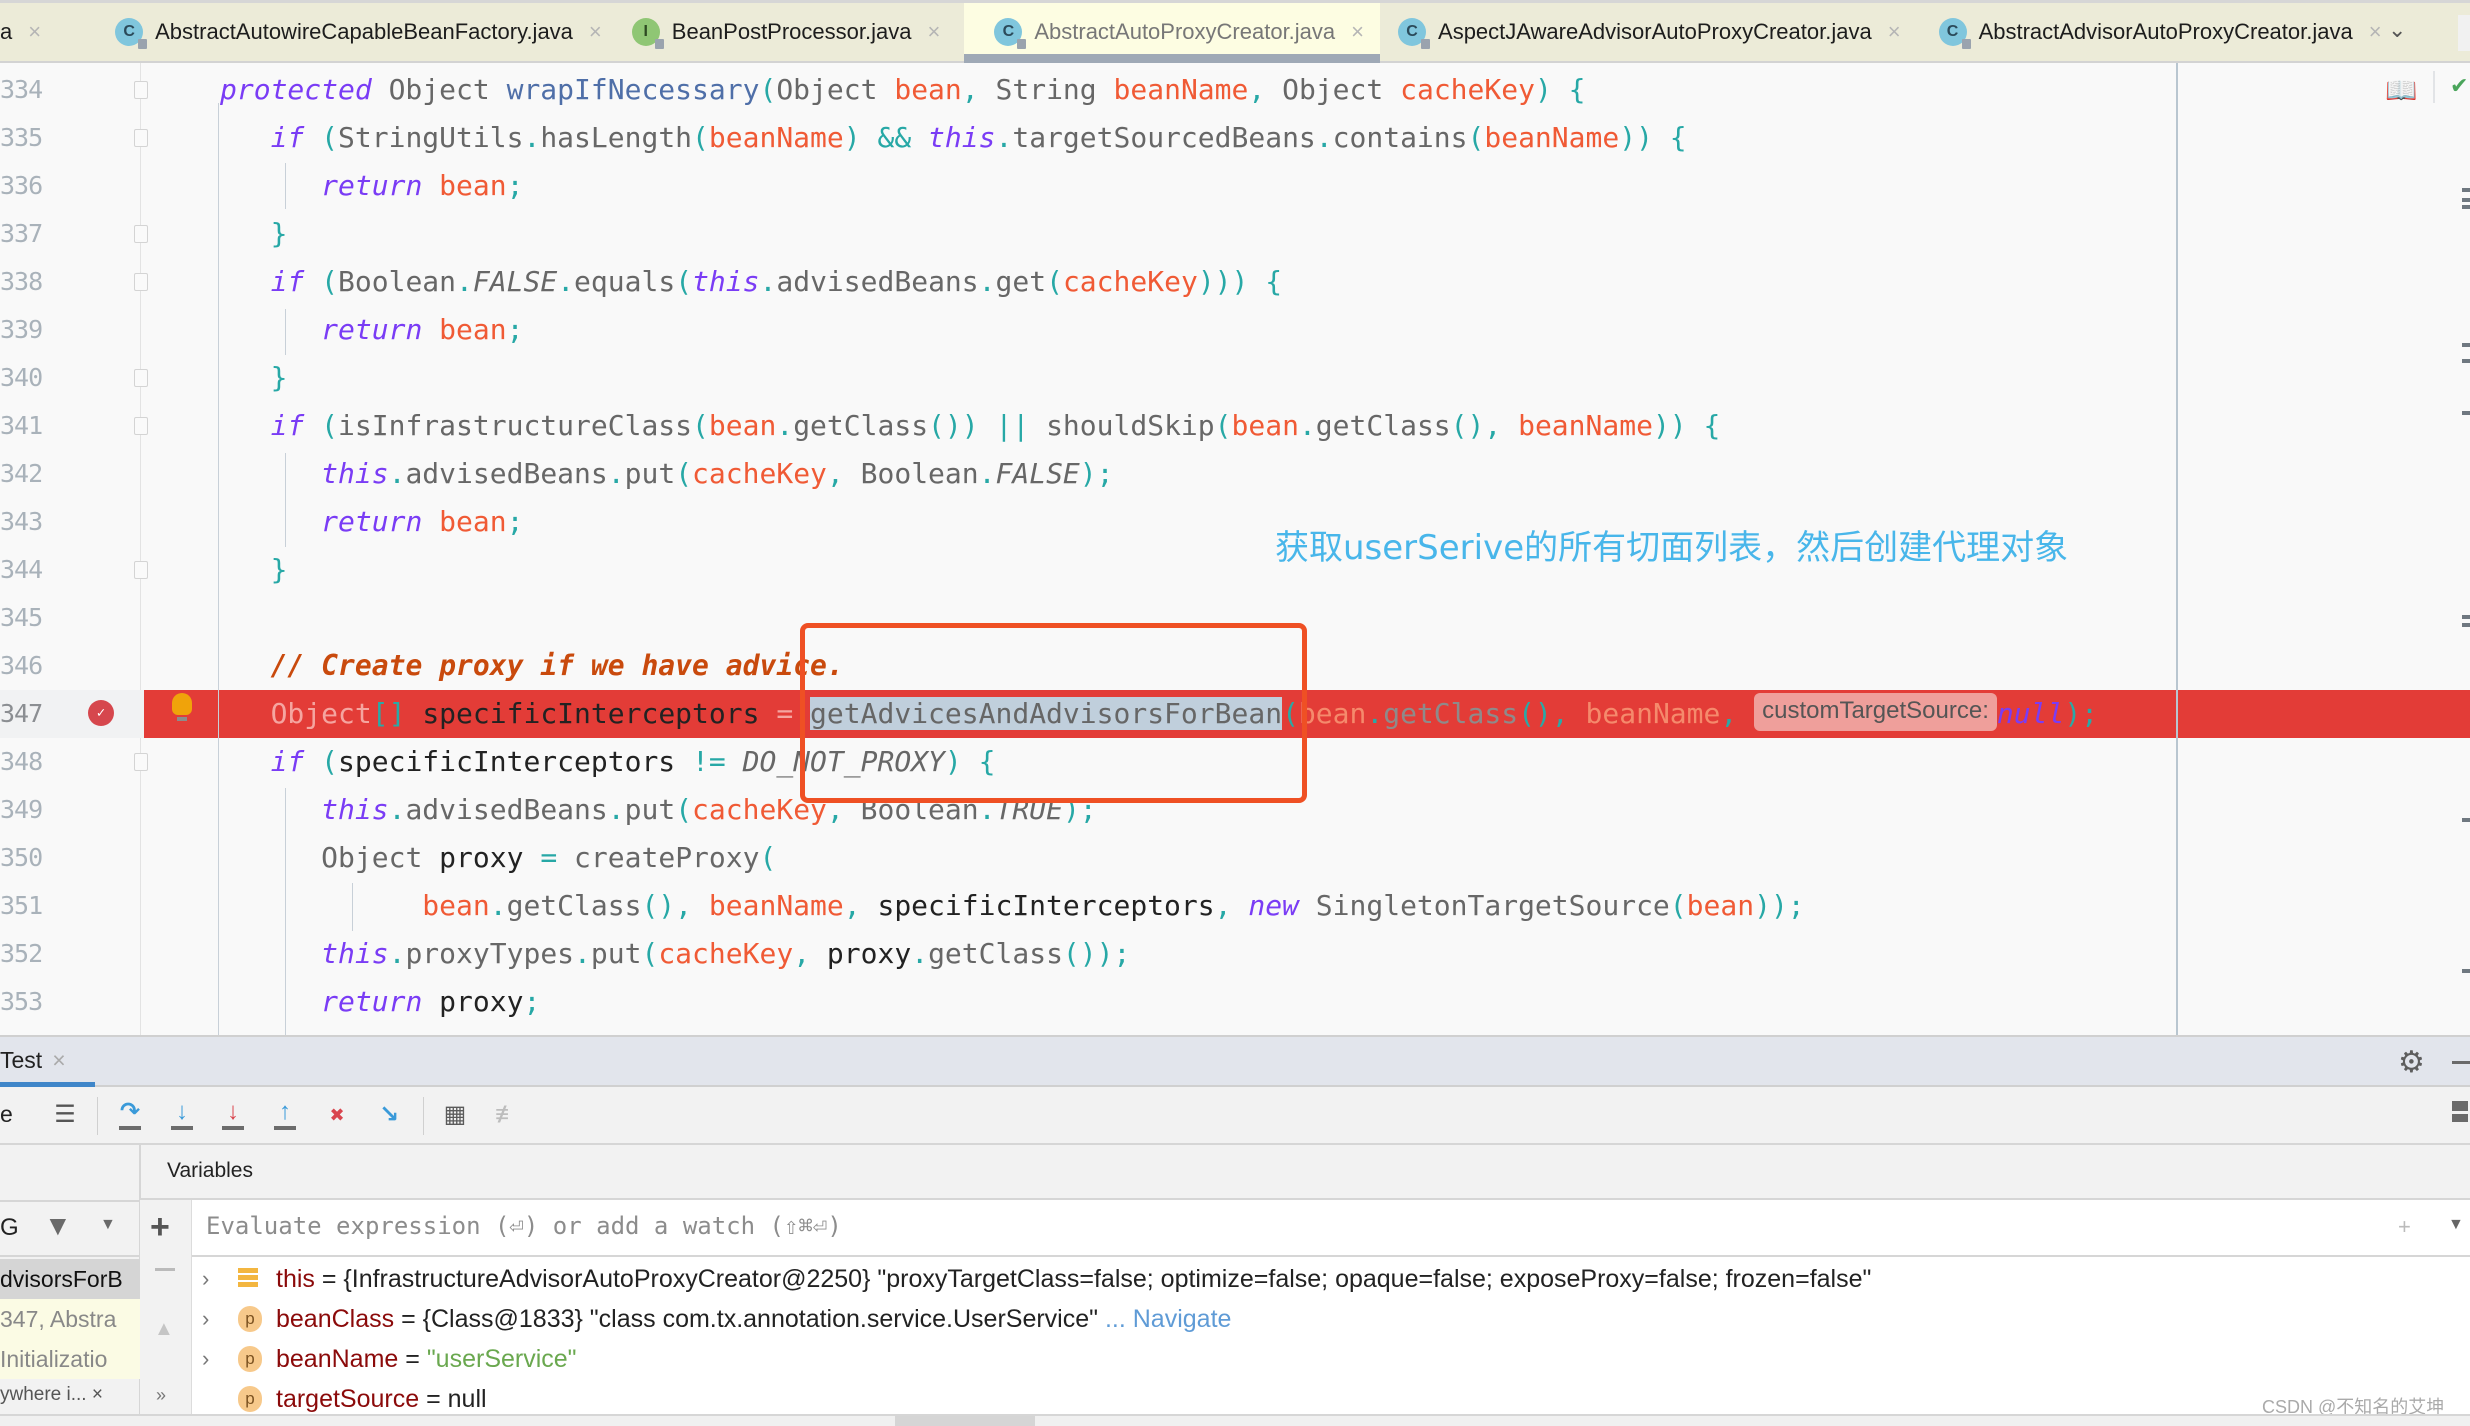  What do you see at coordinates (1235, 1002) in the screenshot?
I see `code-line: 353 return proxy;` at bounding box center [1235, 1002].